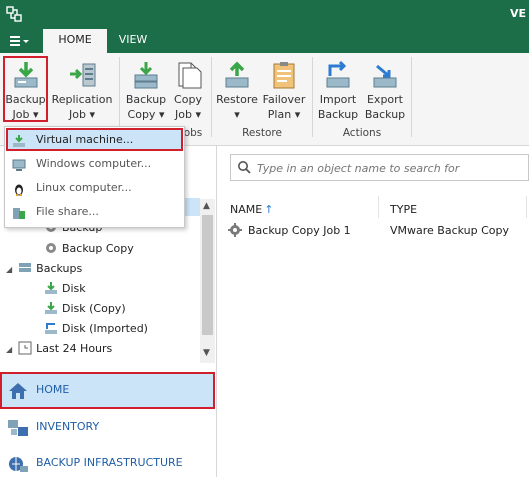  What do you see at coordinates (59, 348) in the screenshot?
I see `tree-item-last-24-hours: ◢ Last 24 Hours` at bounding box center [59, 348].